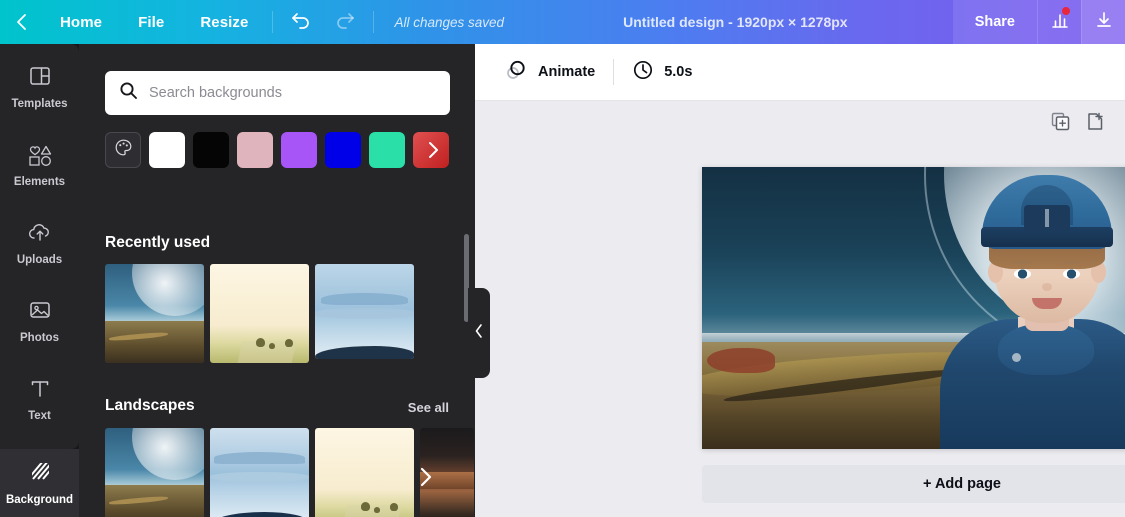  What do you see at coordinates (40, 389) in the screenshot?
I see `text-t-icon` at bounding box center [40, 389].